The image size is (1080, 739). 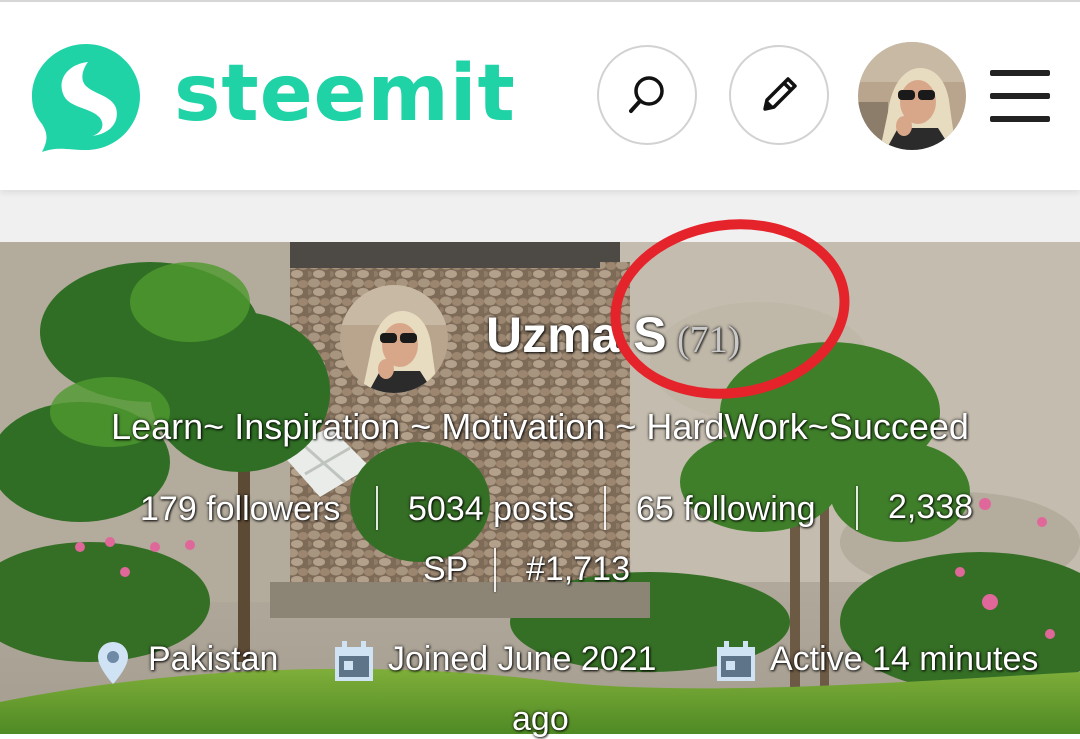 I want to click on pencil-icon, so click(x=780, y=94).